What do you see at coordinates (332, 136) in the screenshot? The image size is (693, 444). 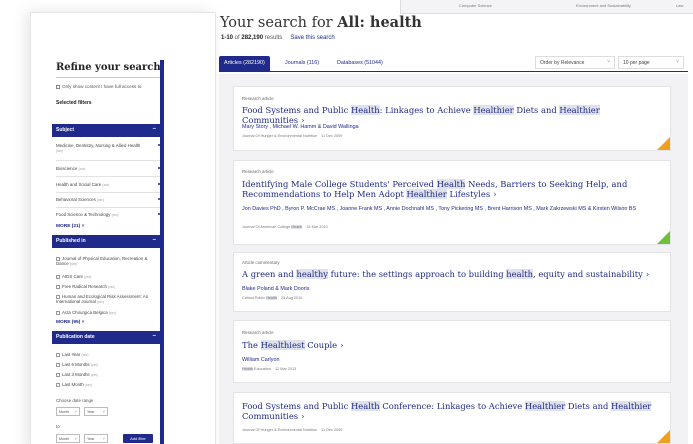 I see `result-date: 11 Dec 2009` at bounding box center [332, 136].